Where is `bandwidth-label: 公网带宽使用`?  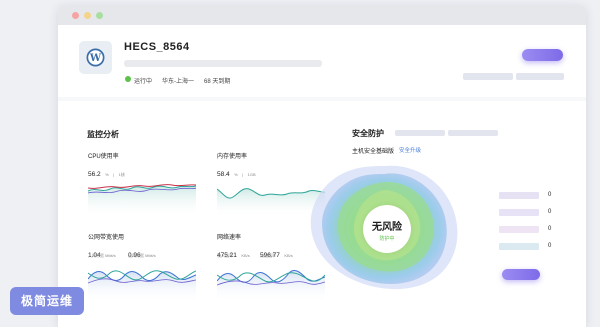
bandwidth-label: 公网带宽使用 is located at coordinates (106, 238).